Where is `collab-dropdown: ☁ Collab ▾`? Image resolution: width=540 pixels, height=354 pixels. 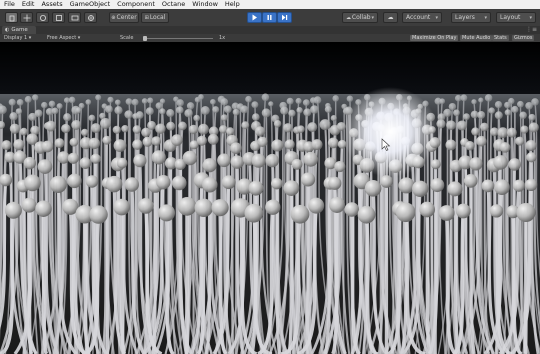 collab-dropdown: ☁ Collab ▾ is located at coordinates (360, 17).